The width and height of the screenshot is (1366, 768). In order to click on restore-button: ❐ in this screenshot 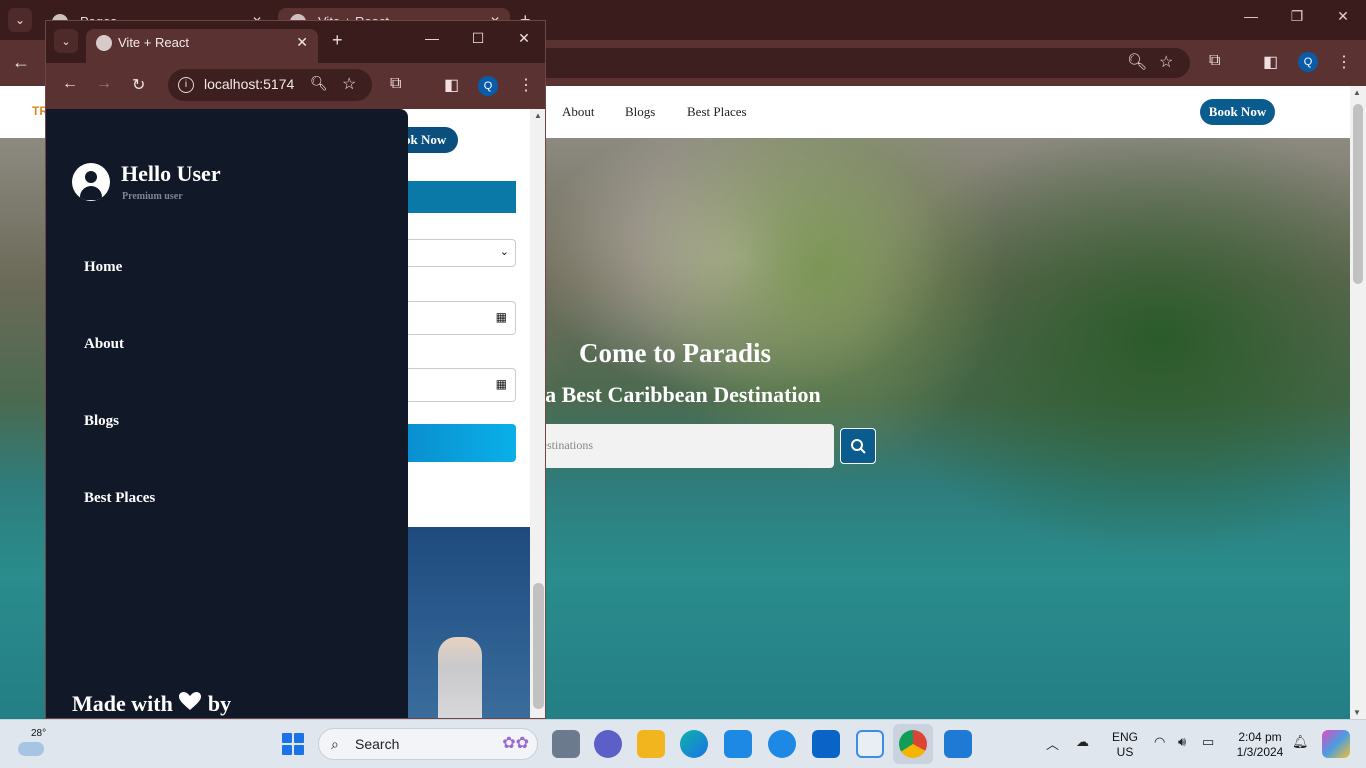, I will do `click(1297, 16)`.